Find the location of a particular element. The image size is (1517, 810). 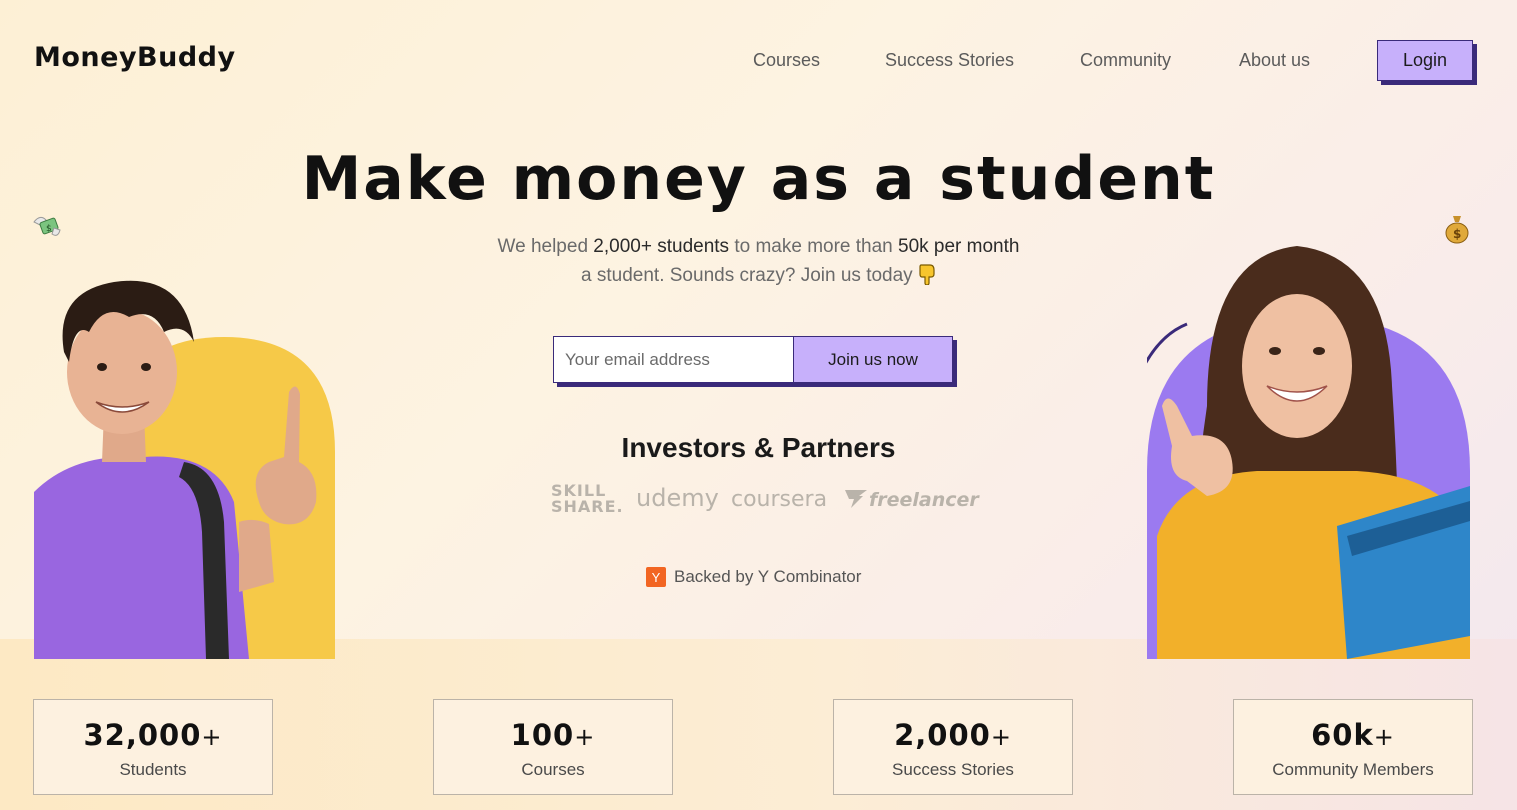

stat-value: 2,000+ is located at coordinates (953, 735).